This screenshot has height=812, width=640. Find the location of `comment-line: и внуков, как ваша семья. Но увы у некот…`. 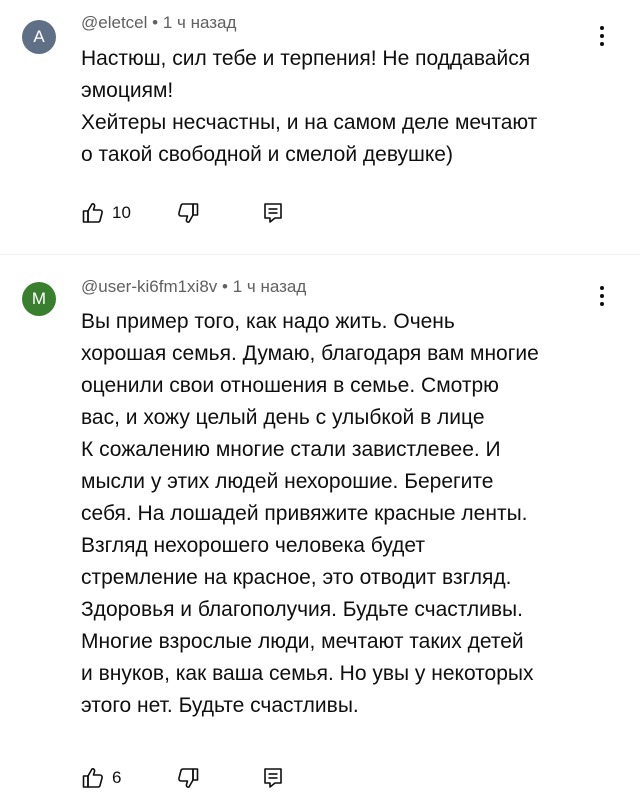

comment-line: и внуков, как ваша семья. Но увы у некот… is located at coordinates (307, 673).